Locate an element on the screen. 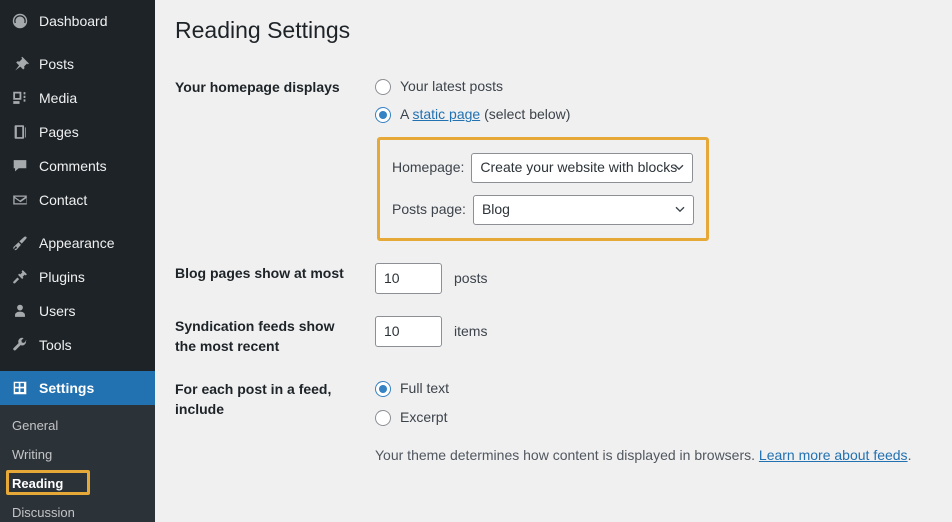  syndication-input: 10 is located at coordinates (408, 332).